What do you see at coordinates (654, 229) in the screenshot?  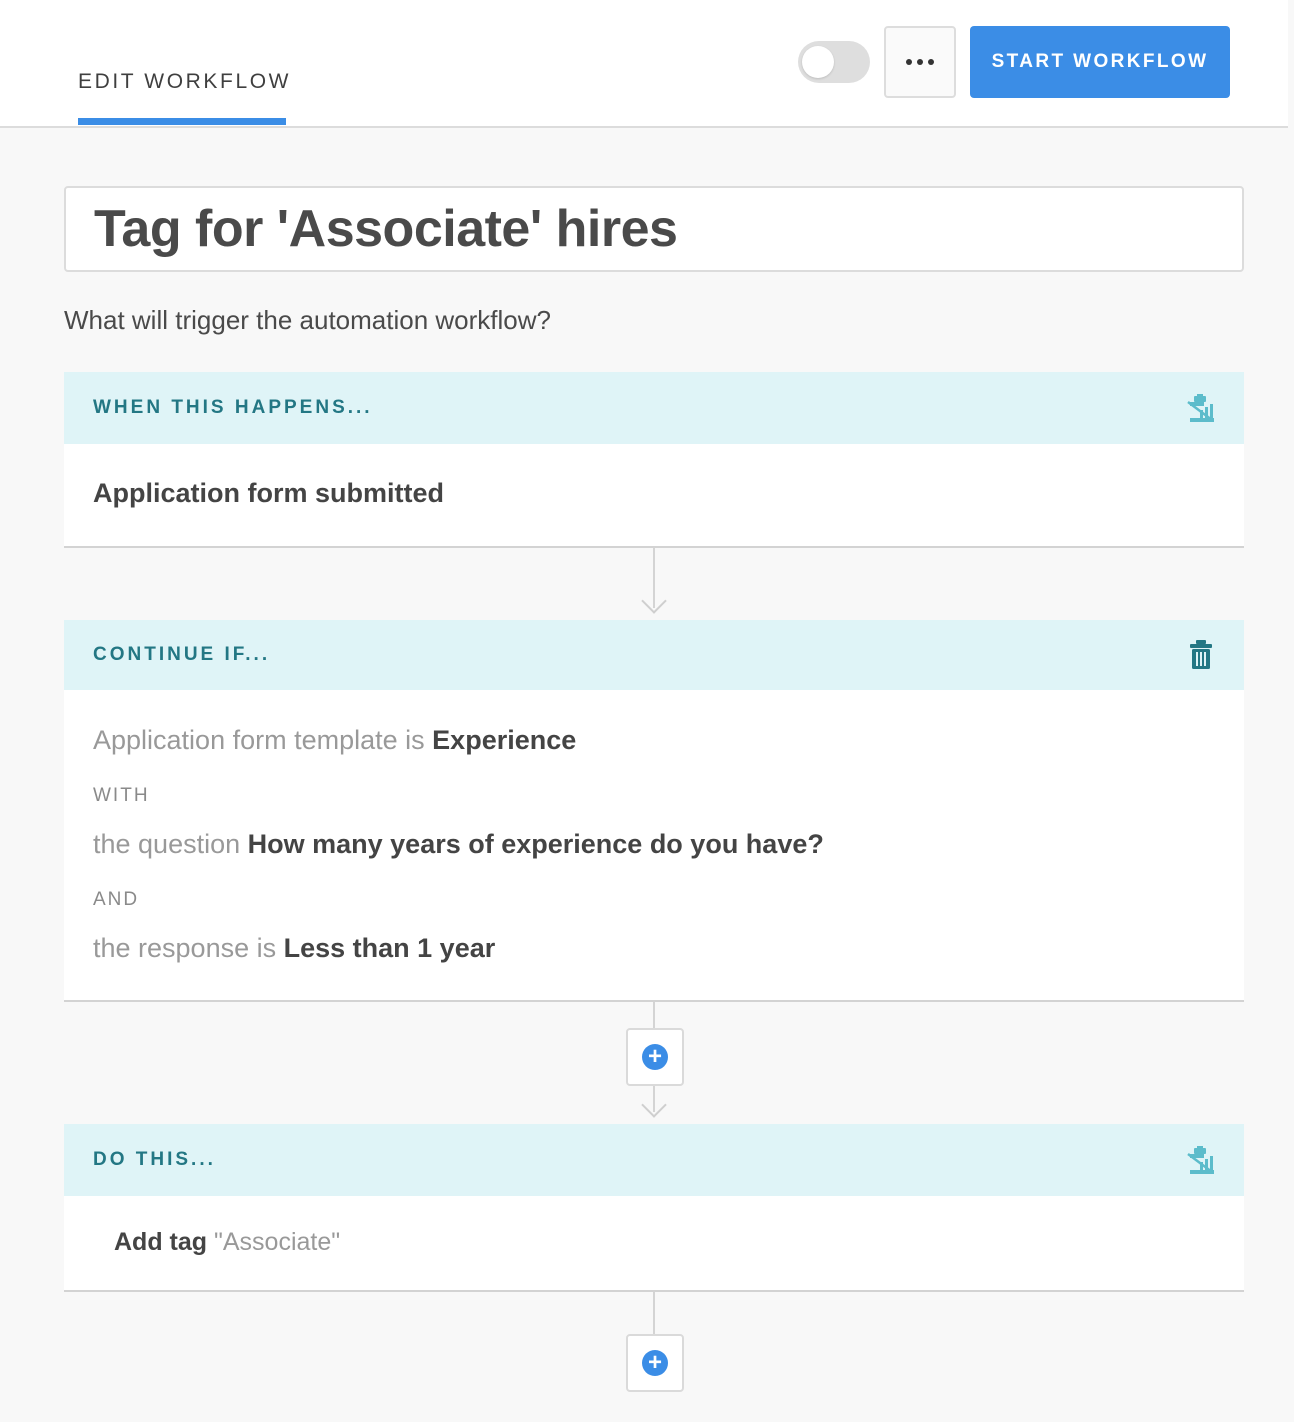 I see `workflow-title-input: Tag for 'Associate' hires` at bounding box center [654, 229].